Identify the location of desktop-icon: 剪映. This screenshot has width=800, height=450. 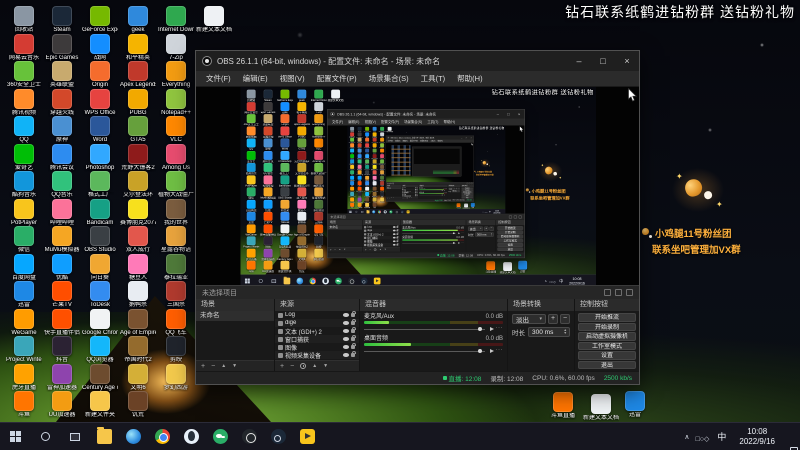
(176, 350).